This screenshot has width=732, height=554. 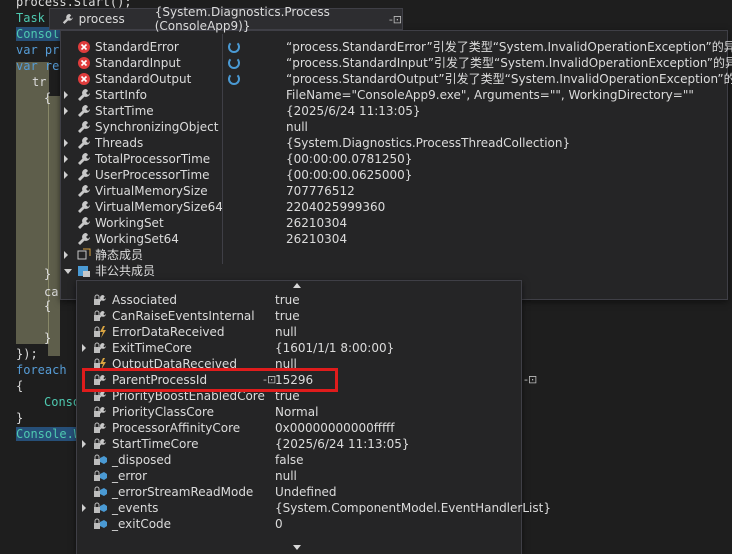 I want to click on member-name: StandardError, so click(x=137, y=47).